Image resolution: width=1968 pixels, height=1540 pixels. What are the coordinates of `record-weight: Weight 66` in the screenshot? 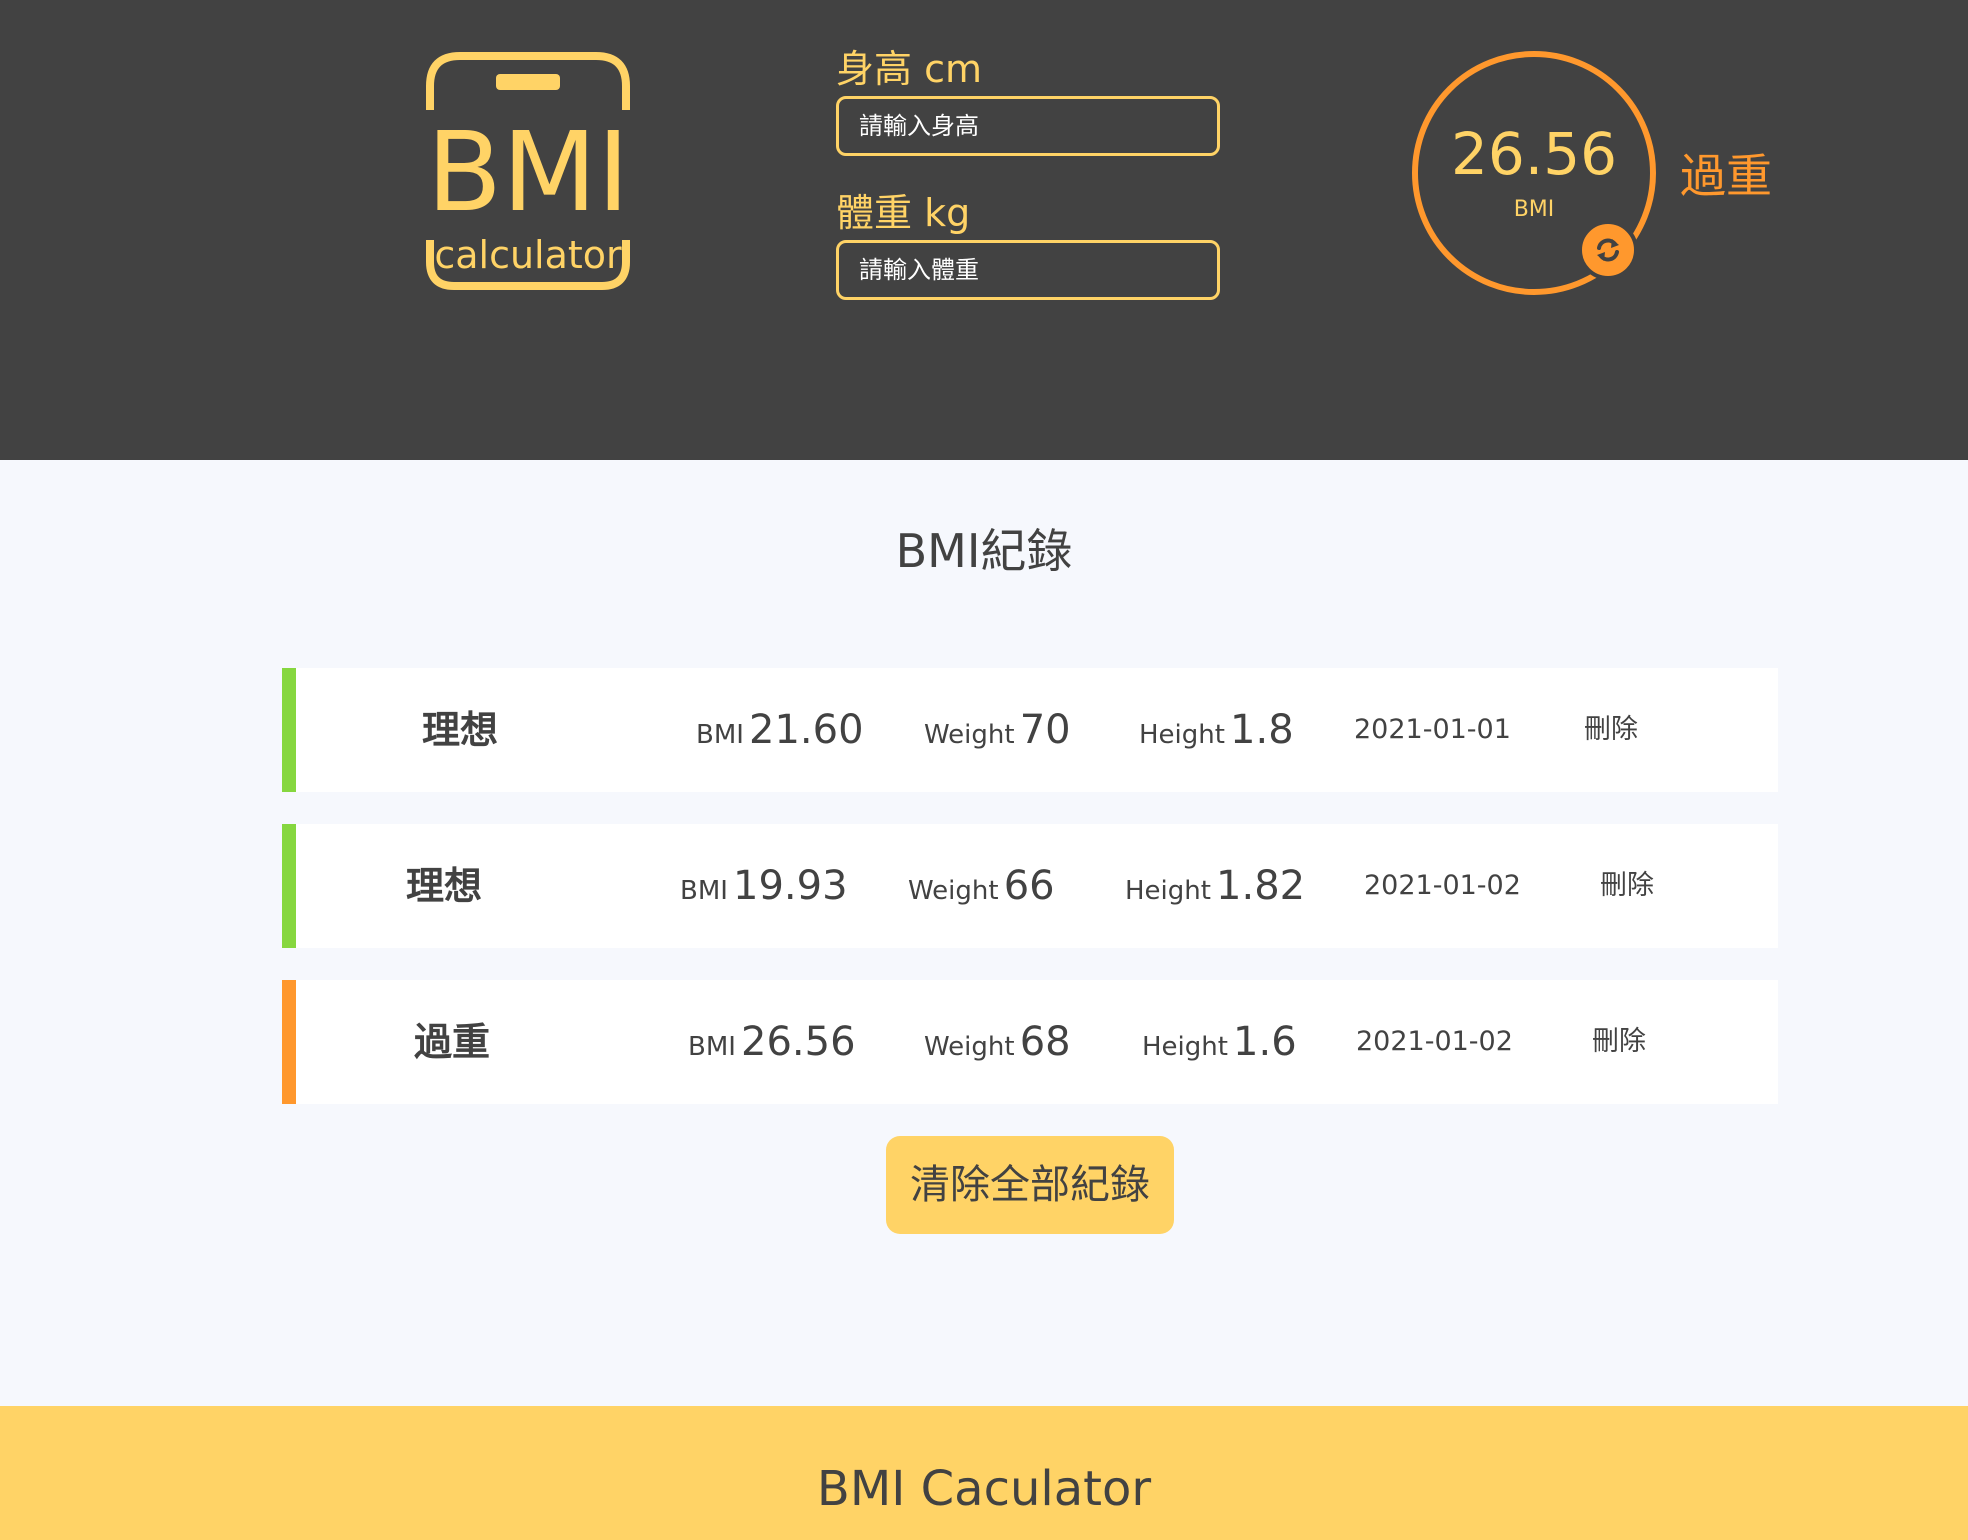 It's located at (981, 886).